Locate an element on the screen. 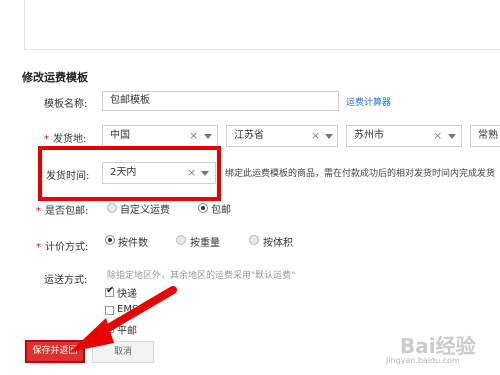 The image size is (500, 375). option-express: 快递 is located at coordinates (127, 294).